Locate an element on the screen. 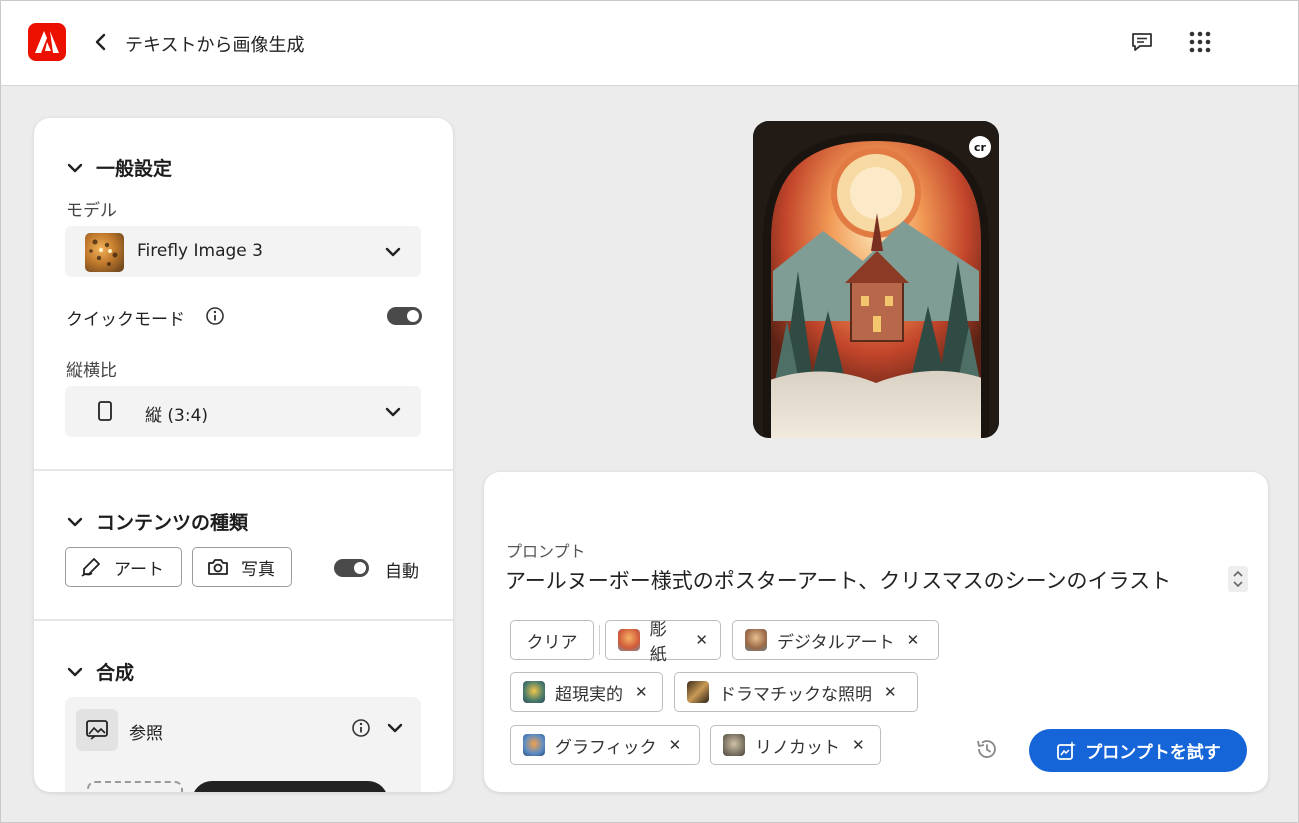 The image size is (1299, 823). page-title: テキストから画像生成 is located at coordinates (215, 45).